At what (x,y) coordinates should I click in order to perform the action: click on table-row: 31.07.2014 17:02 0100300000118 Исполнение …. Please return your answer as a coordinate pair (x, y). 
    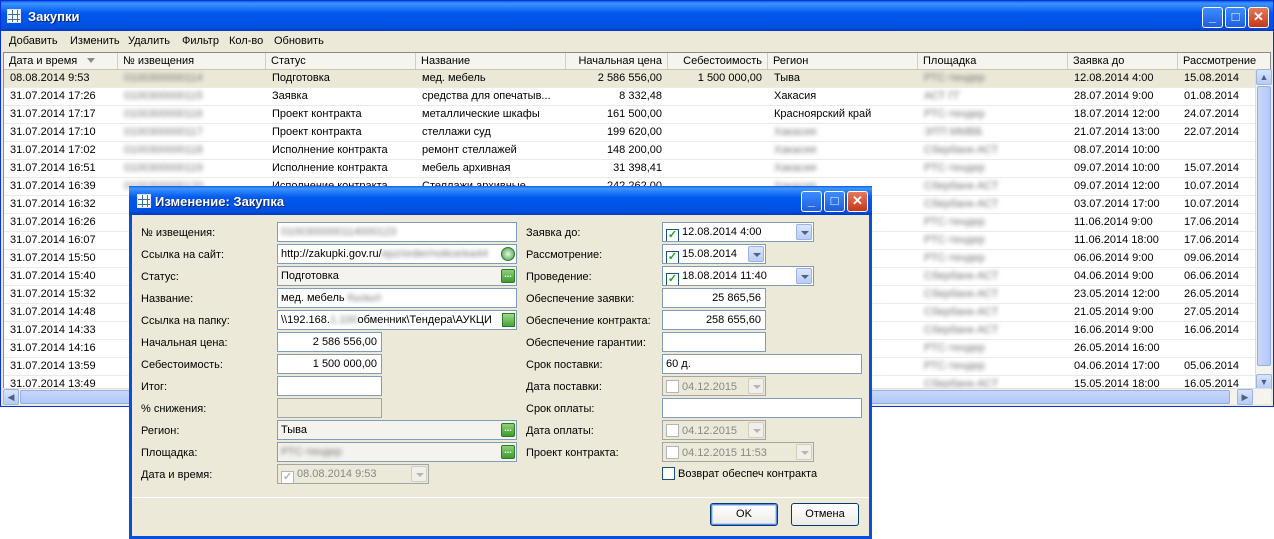
    Looking at the image, I should click on (637, 151).